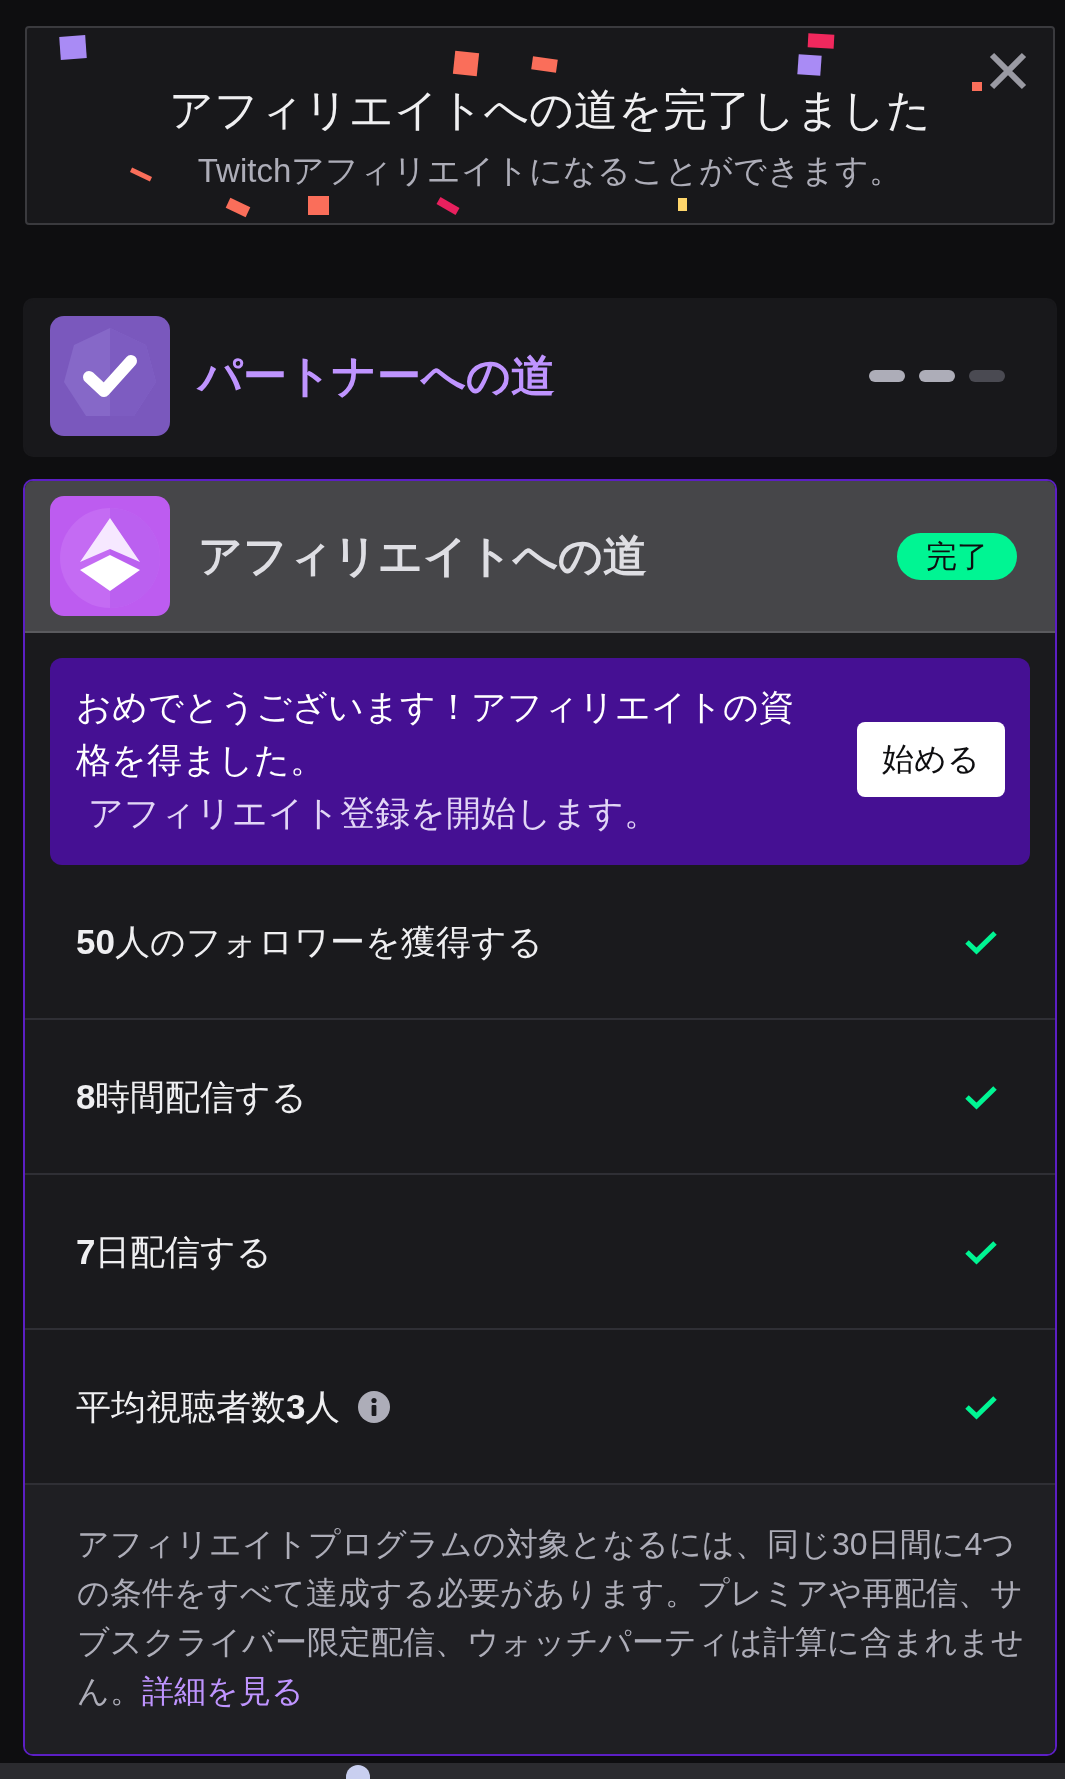  I want to click on check-badge-icon, so click(110, 376).